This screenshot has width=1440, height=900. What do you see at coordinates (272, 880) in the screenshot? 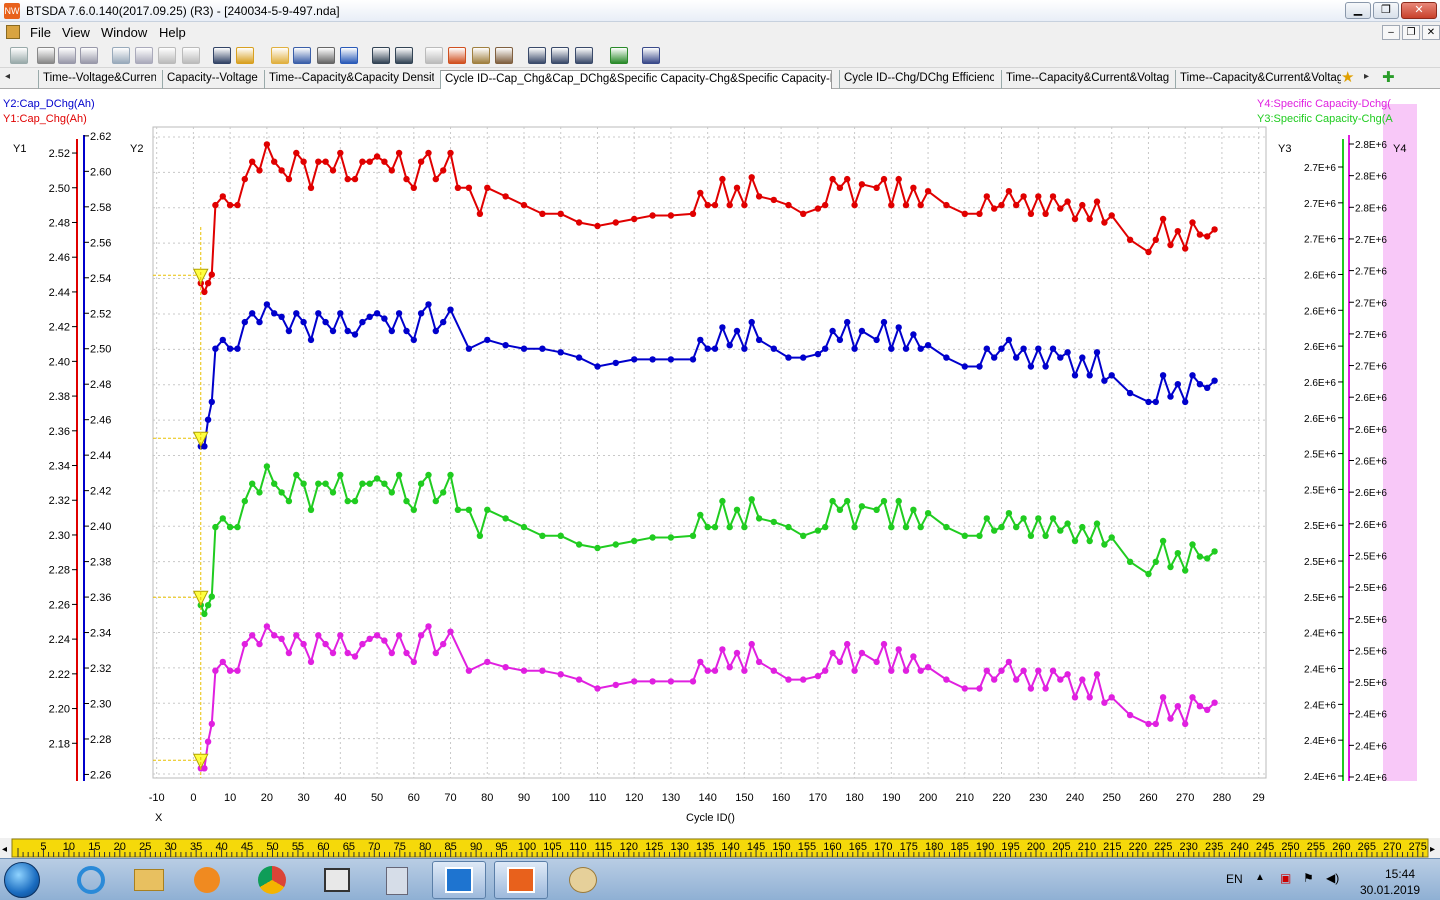
I see `chrome-icon` at bounding box center [272, 880].